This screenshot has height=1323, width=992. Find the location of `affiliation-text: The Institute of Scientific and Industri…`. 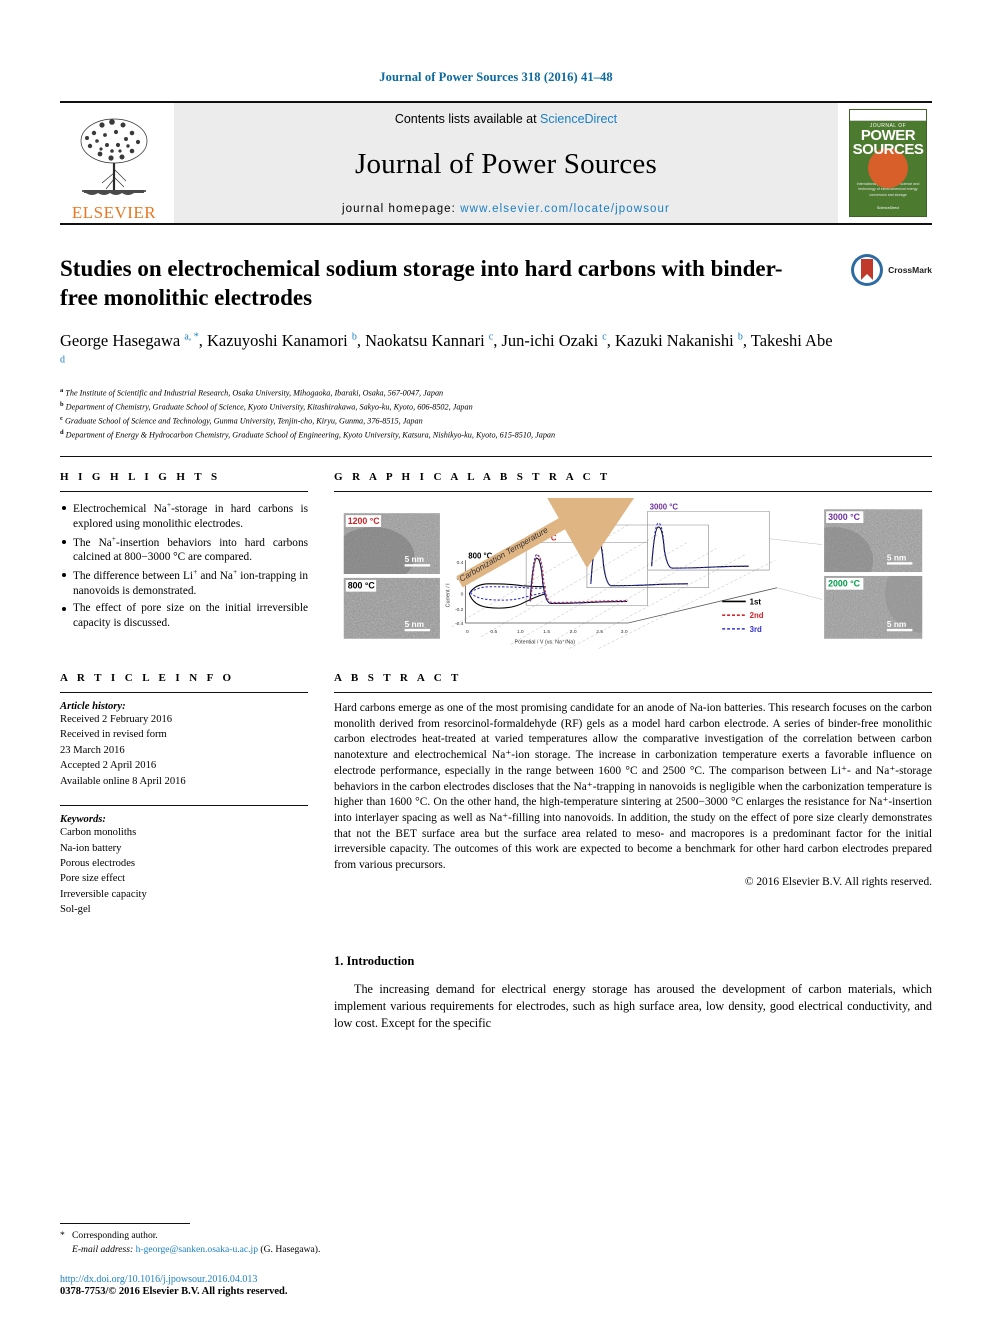

affiliation-text: The Institute of Scientific and Industri… is located at coordinates (254, 393).